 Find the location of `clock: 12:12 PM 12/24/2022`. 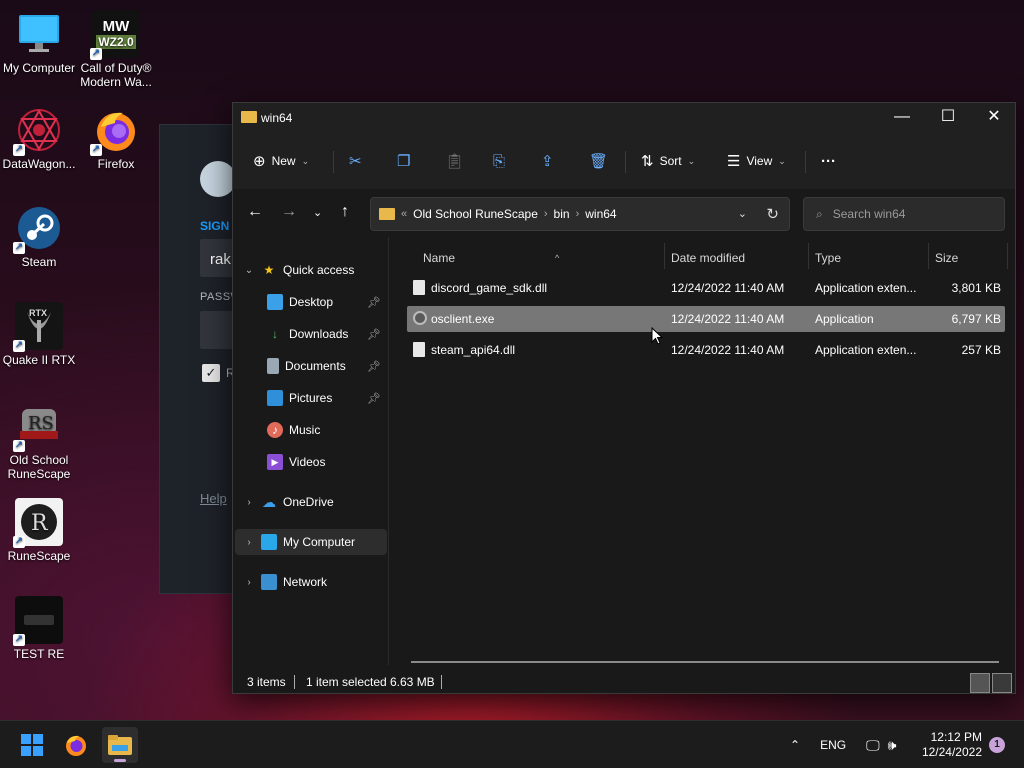

clock: 12:12 PM 12/24/2022 is located at coordinates (952, 745).